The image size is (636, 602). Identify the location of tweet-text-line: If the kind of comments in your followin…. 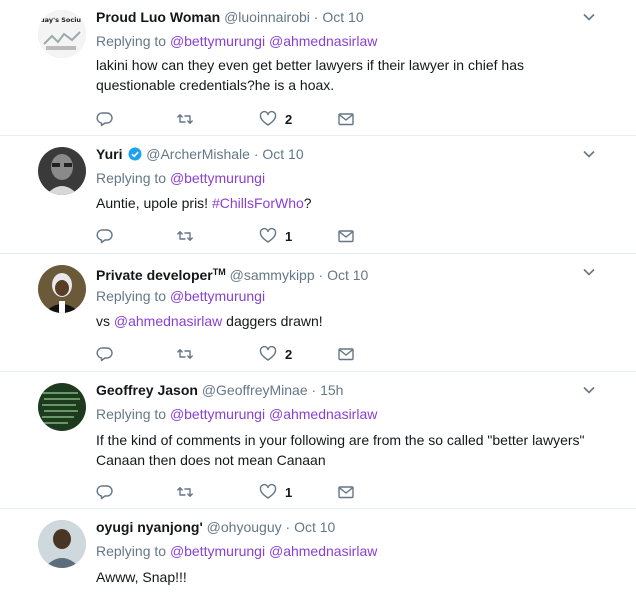
(340, 440).